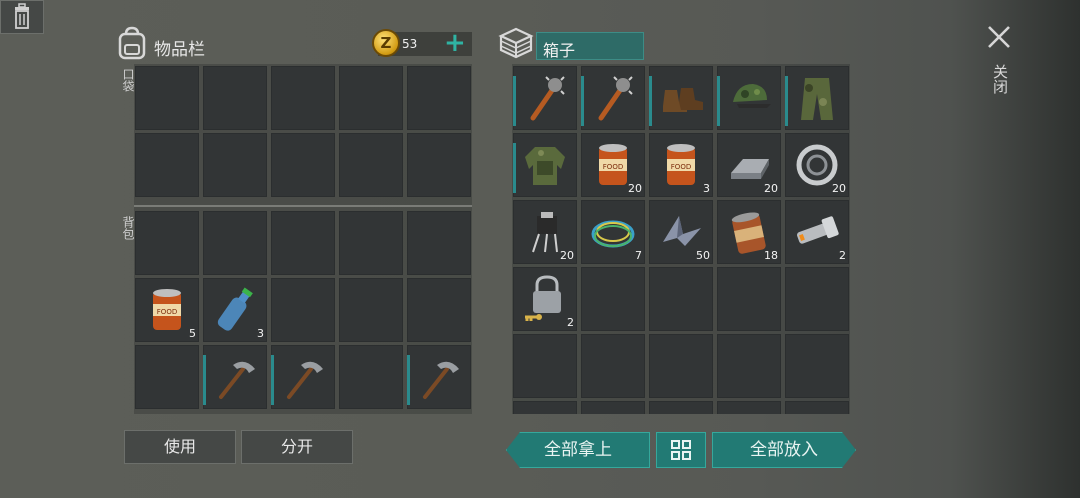  What do you see at coordinates (192, 333) in the screenshot?
I see `item-count: 5` at bounding box center [192, 333].